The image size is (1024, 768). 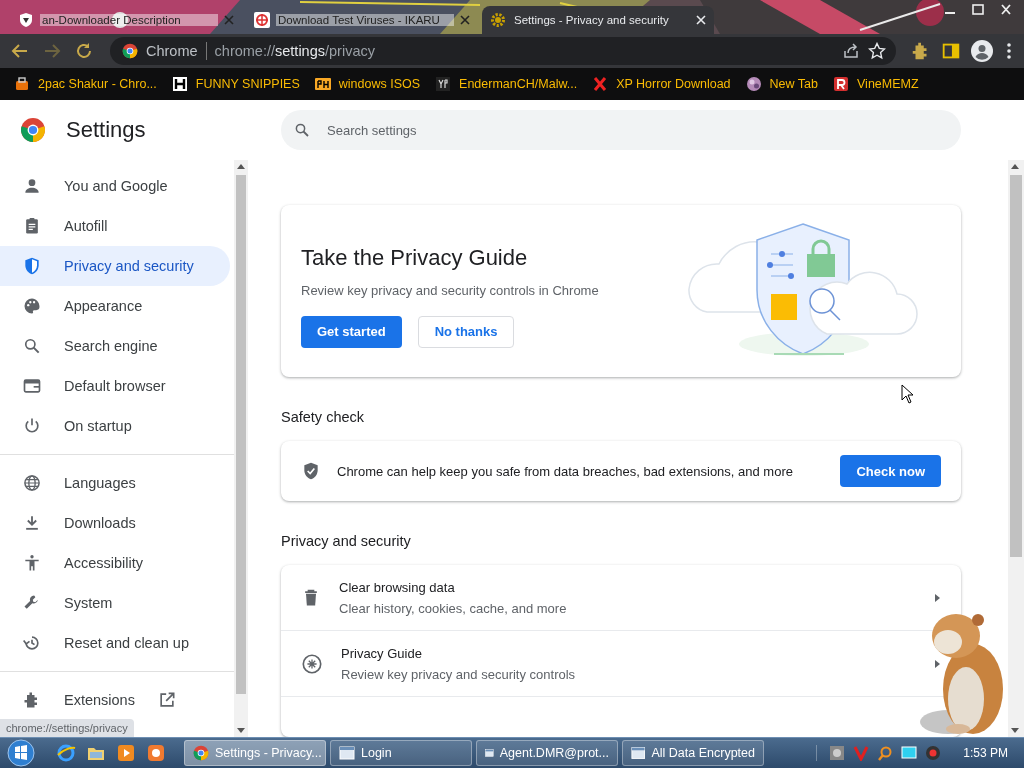 I want to click on url-text: chrome://settings/privacy, so click(x=295, y=51).